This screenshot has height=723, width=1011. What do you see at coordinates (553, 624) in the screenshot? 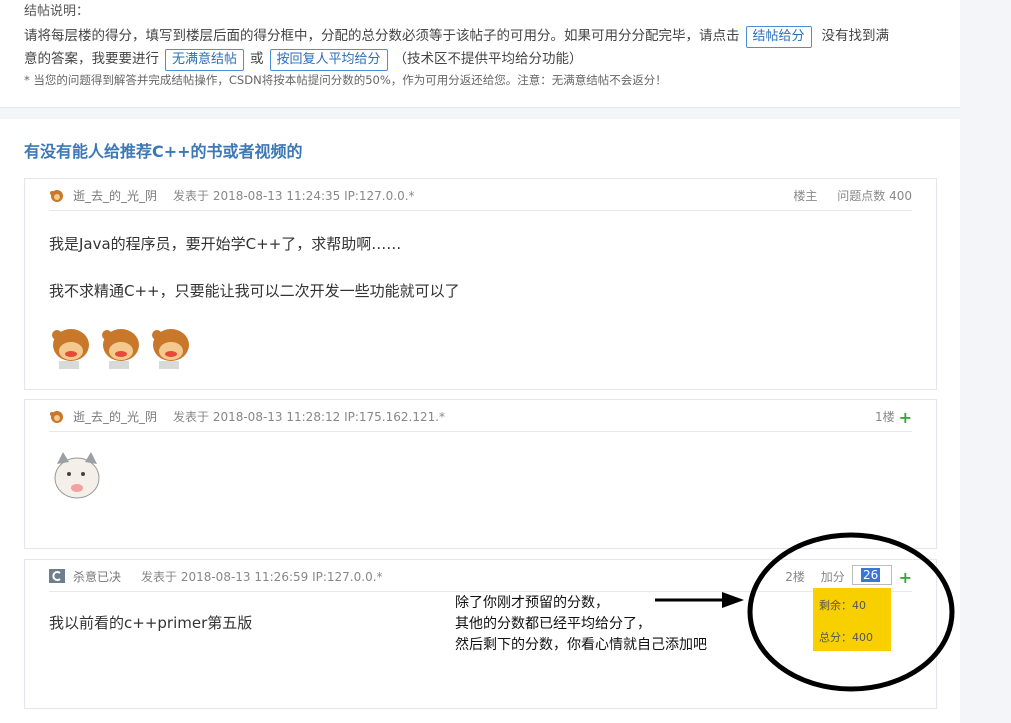
I see `annotation-line: 其他的分数都已经平均给分了，` at bounding box center [553, 624].